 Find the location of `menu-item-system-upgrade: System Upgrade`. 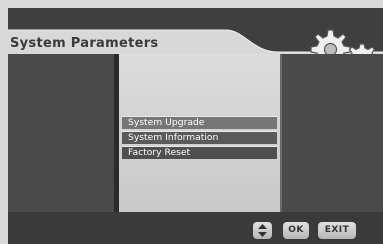

menu-item-system-upgrade: System Upgrade is located at coordinates (199, 122).